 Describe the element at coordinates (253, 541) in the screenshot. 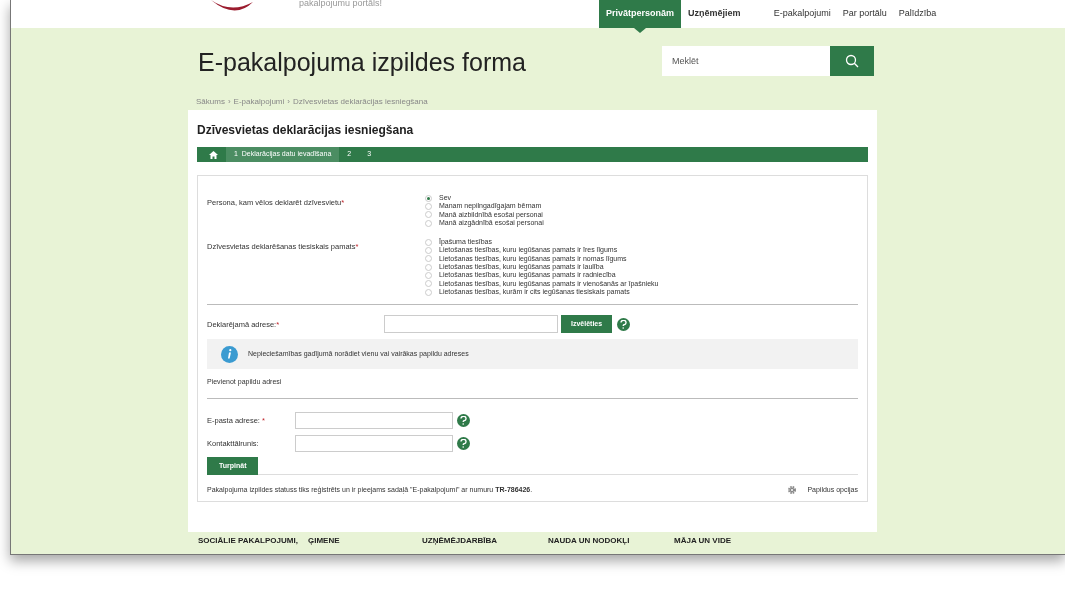

I see `category-link: SOCIĀLIE PAKALPOJUMI,` at that location.